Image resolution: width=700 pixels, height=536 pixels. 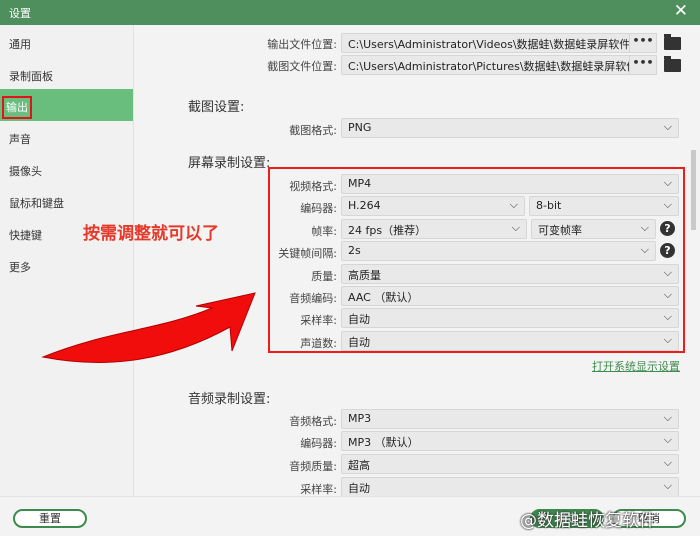 I want to click on watermark: @数据蛙恢复软件, so click(x=588, y=521).